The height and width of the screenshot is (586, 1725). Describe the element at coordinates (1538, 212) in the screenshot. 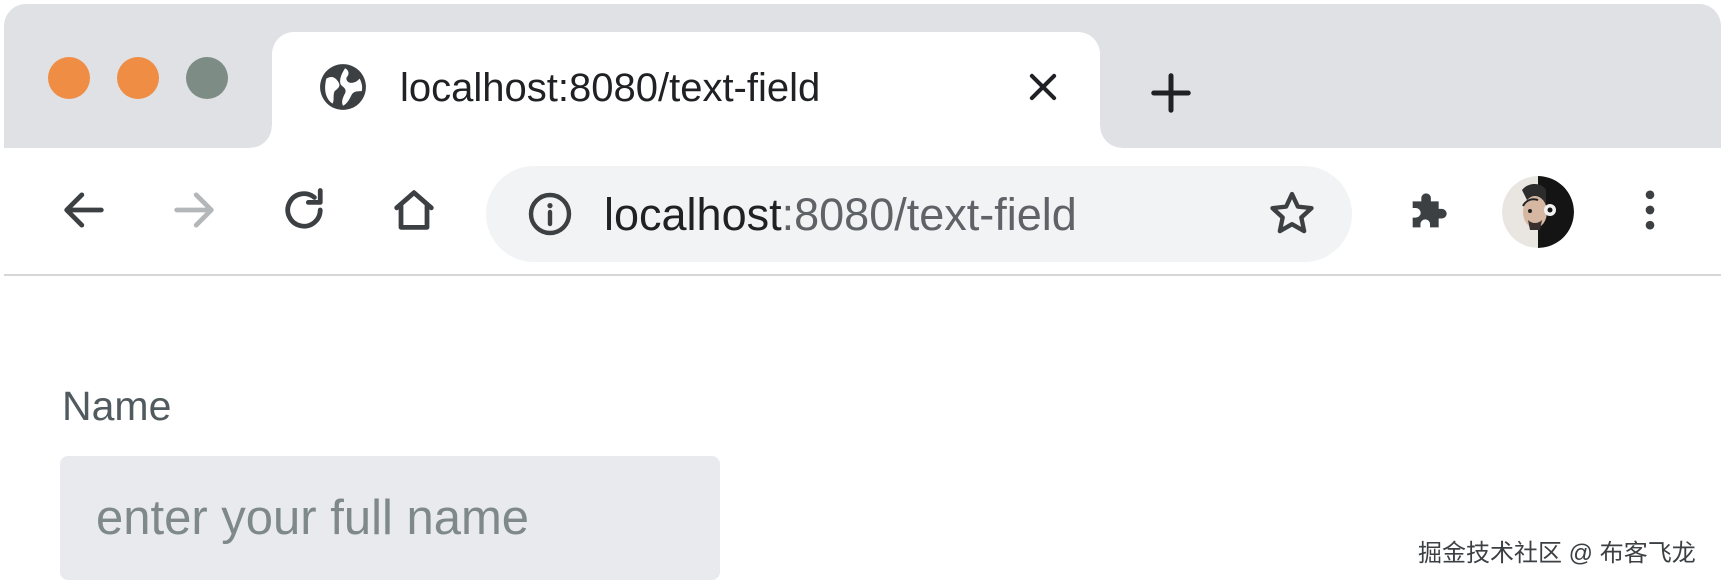

I see `avatar` at that location.